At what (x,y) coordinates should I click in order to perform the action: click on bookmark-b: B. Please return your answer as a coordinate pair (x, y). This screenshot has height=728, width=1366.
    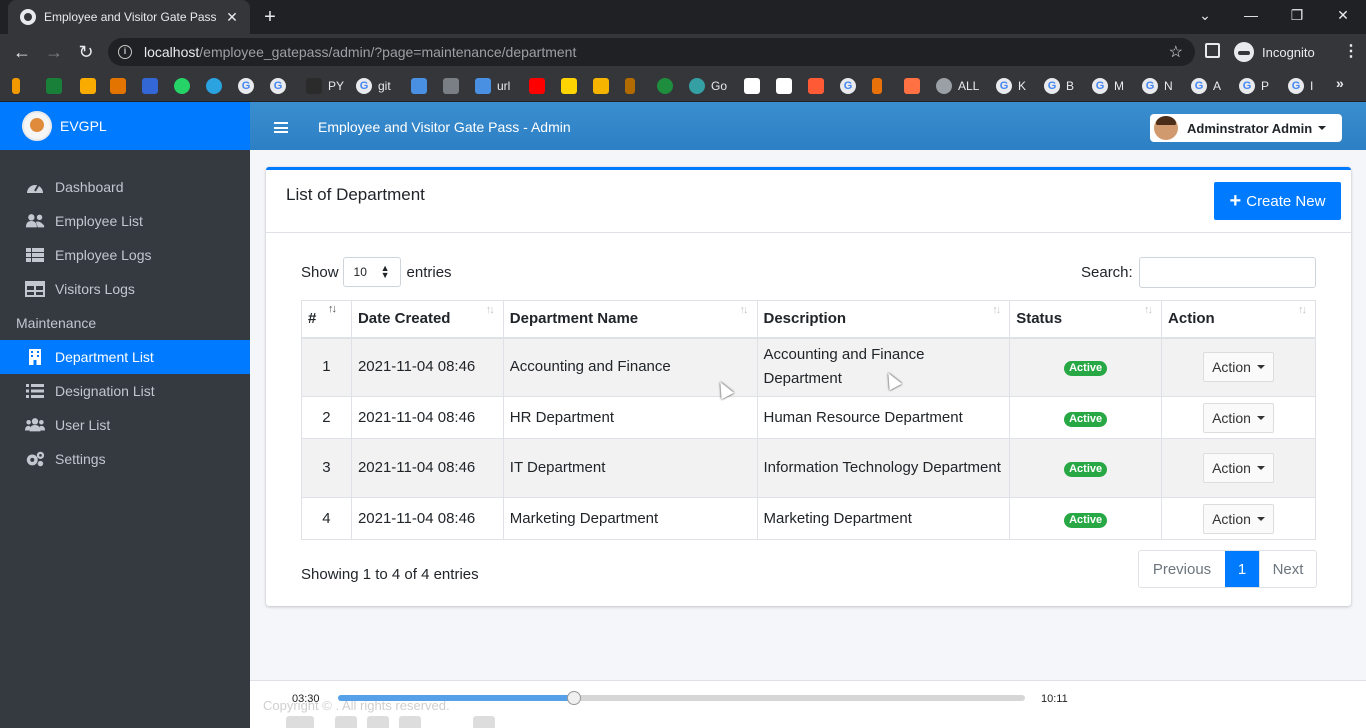
    Looking at the image, I should click on (1059, 86).